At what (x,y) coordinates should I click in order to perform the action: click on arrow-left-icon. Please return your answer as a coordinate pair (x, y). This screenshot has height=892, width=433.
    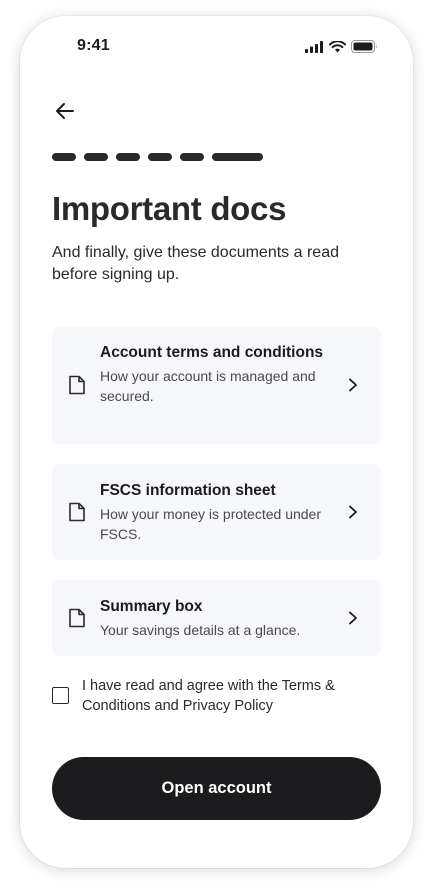
    Looking at the image, I should click on (65, 111).